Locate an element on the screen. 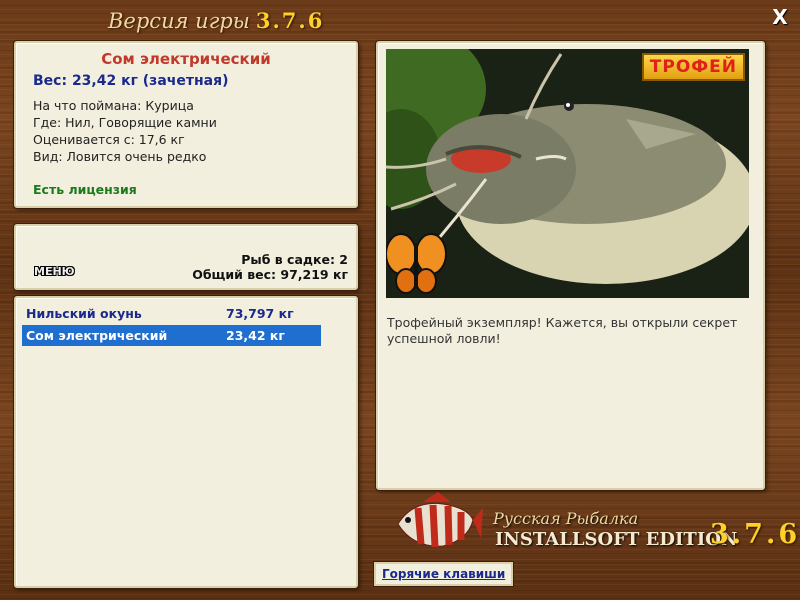 This screenshot has width=800, height=600. title-version: 3.7.6 is located at coordinates (290, 20).